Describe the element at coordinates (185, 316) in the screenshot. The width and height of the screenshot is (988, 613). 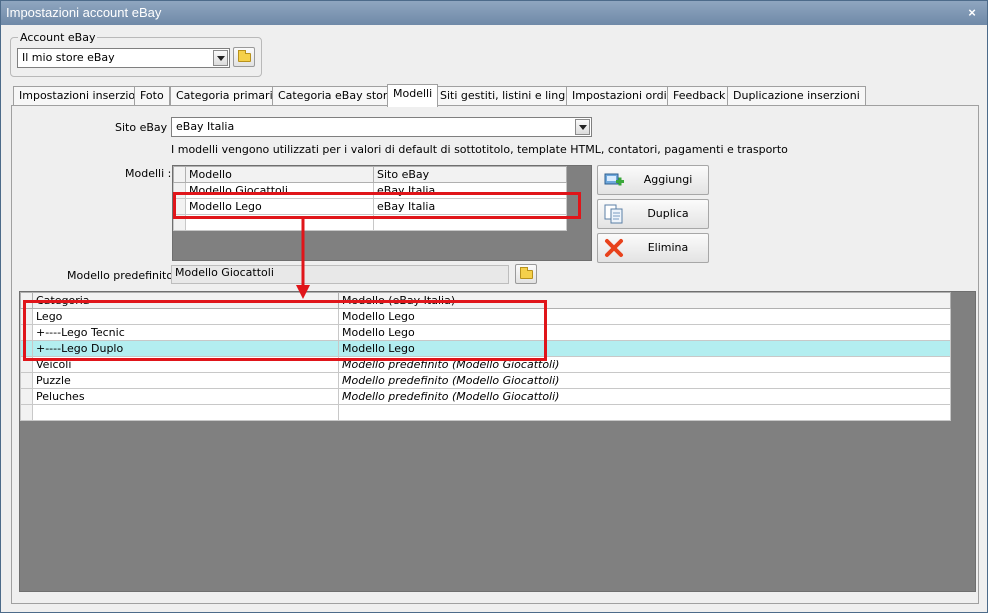
I see `category-cell: Lego` at that location.